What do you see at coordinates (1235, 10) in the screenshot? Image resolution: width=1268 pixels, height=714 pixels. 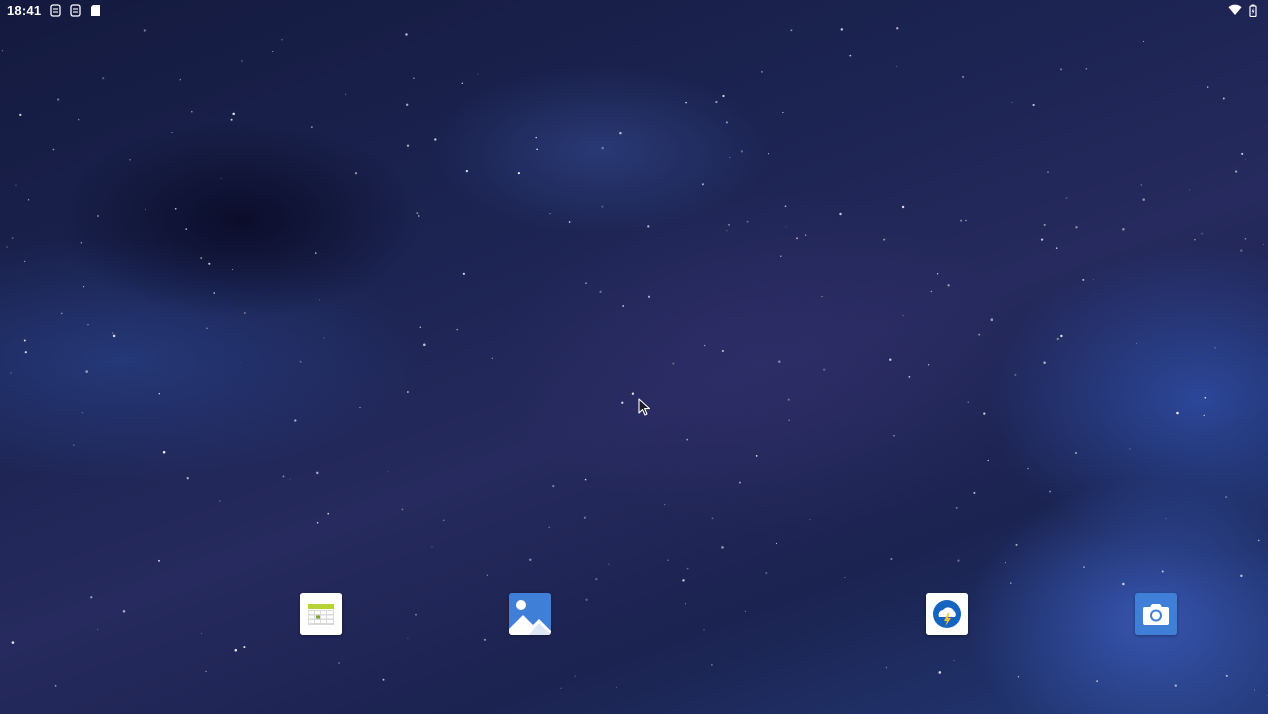 I see `wifi-icon` at bounding box center [1235, 10].